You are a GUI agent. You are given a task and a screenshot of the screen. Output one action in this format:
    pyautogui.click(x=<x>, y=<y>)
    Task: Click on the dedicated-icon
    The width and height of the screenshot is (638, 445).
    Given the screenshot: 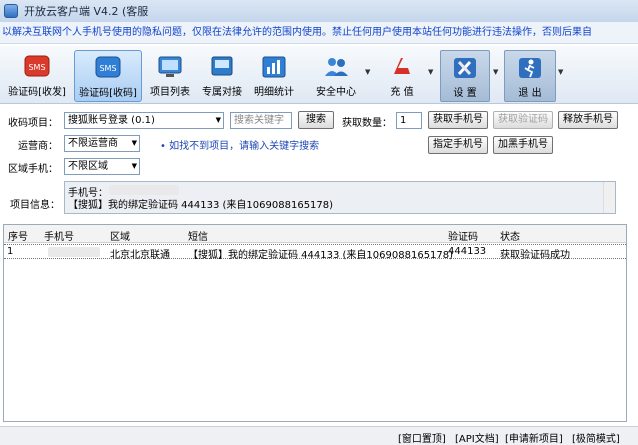 What is the action you would take?
    pyautogui.click(x=222, y=67)
    